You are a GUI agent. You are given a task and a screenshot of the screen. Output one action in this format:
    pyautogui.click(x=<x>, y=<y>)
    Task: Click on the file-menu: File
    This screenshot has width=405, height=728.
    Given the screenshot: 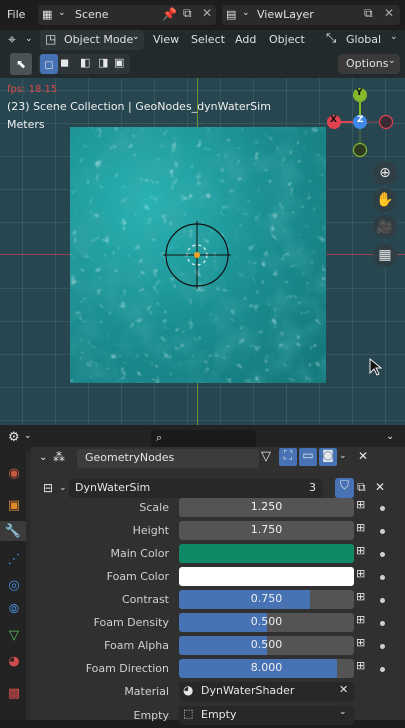 What is the action you would take?
    pyautogui.click(x=16, y=14)
    